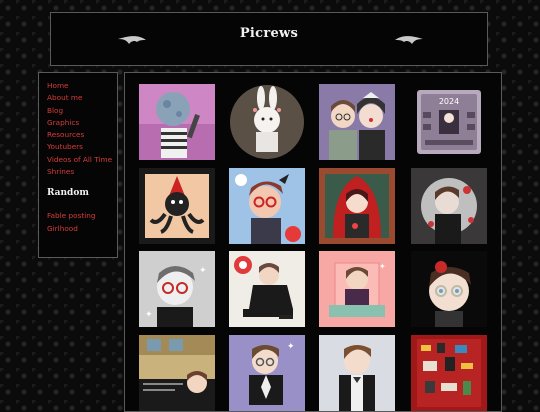 The width and height of the screenshot is (540, 412). I want to click on nav-link-resources: Resources, so click(82, 135).